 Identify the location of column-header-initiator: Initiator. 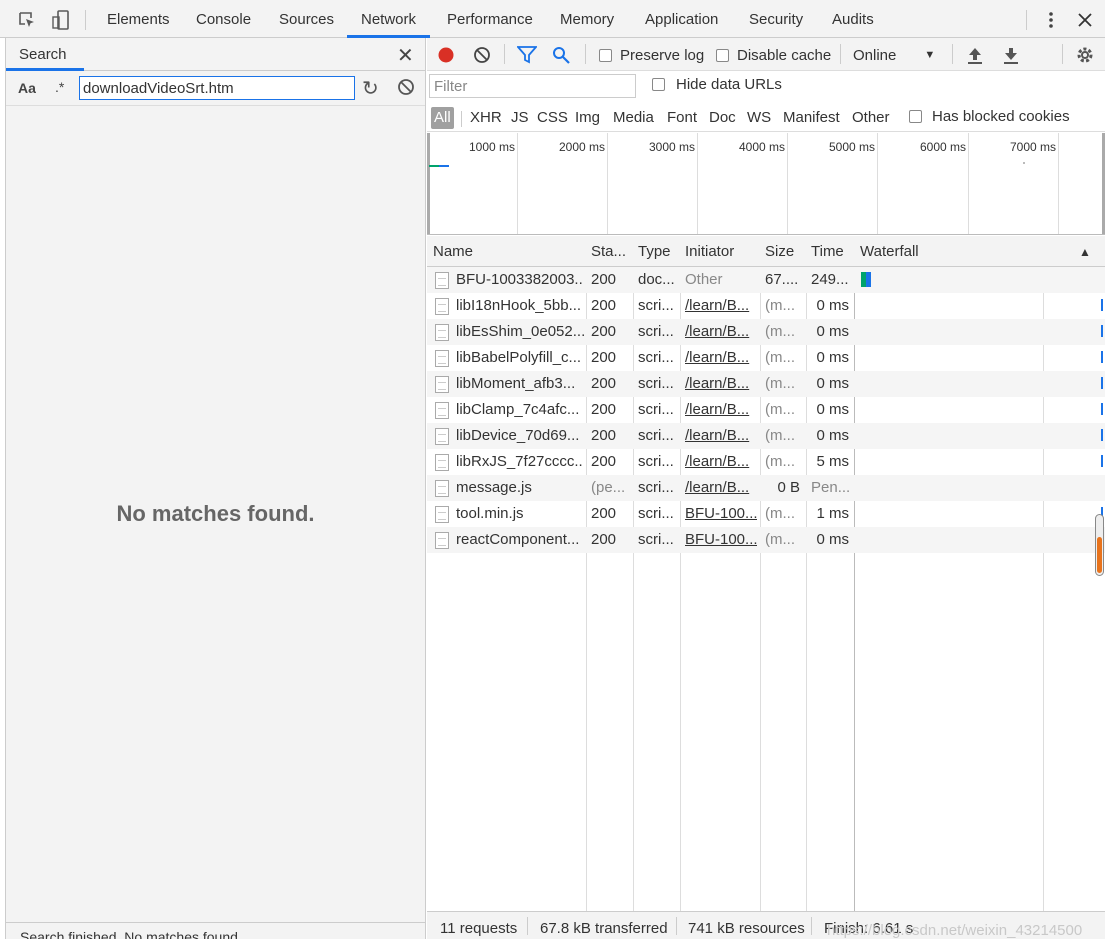
(709, 251).